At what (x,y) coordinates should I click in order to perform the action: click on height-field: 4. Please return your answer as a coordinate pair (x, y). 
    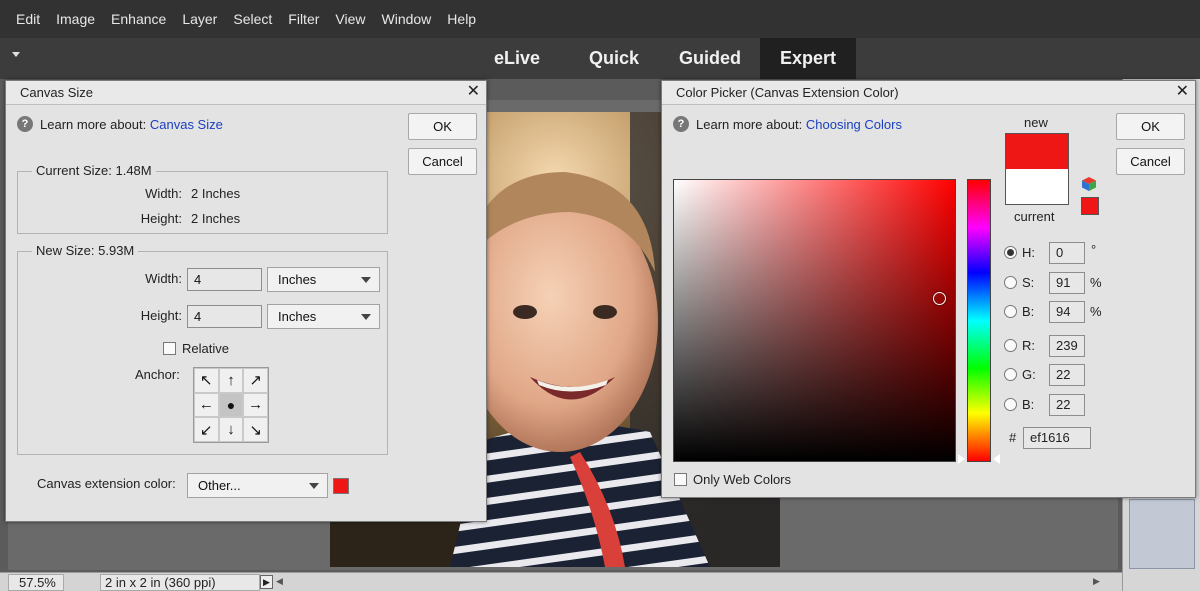
    Looking at the image, I should click on (224, 316).